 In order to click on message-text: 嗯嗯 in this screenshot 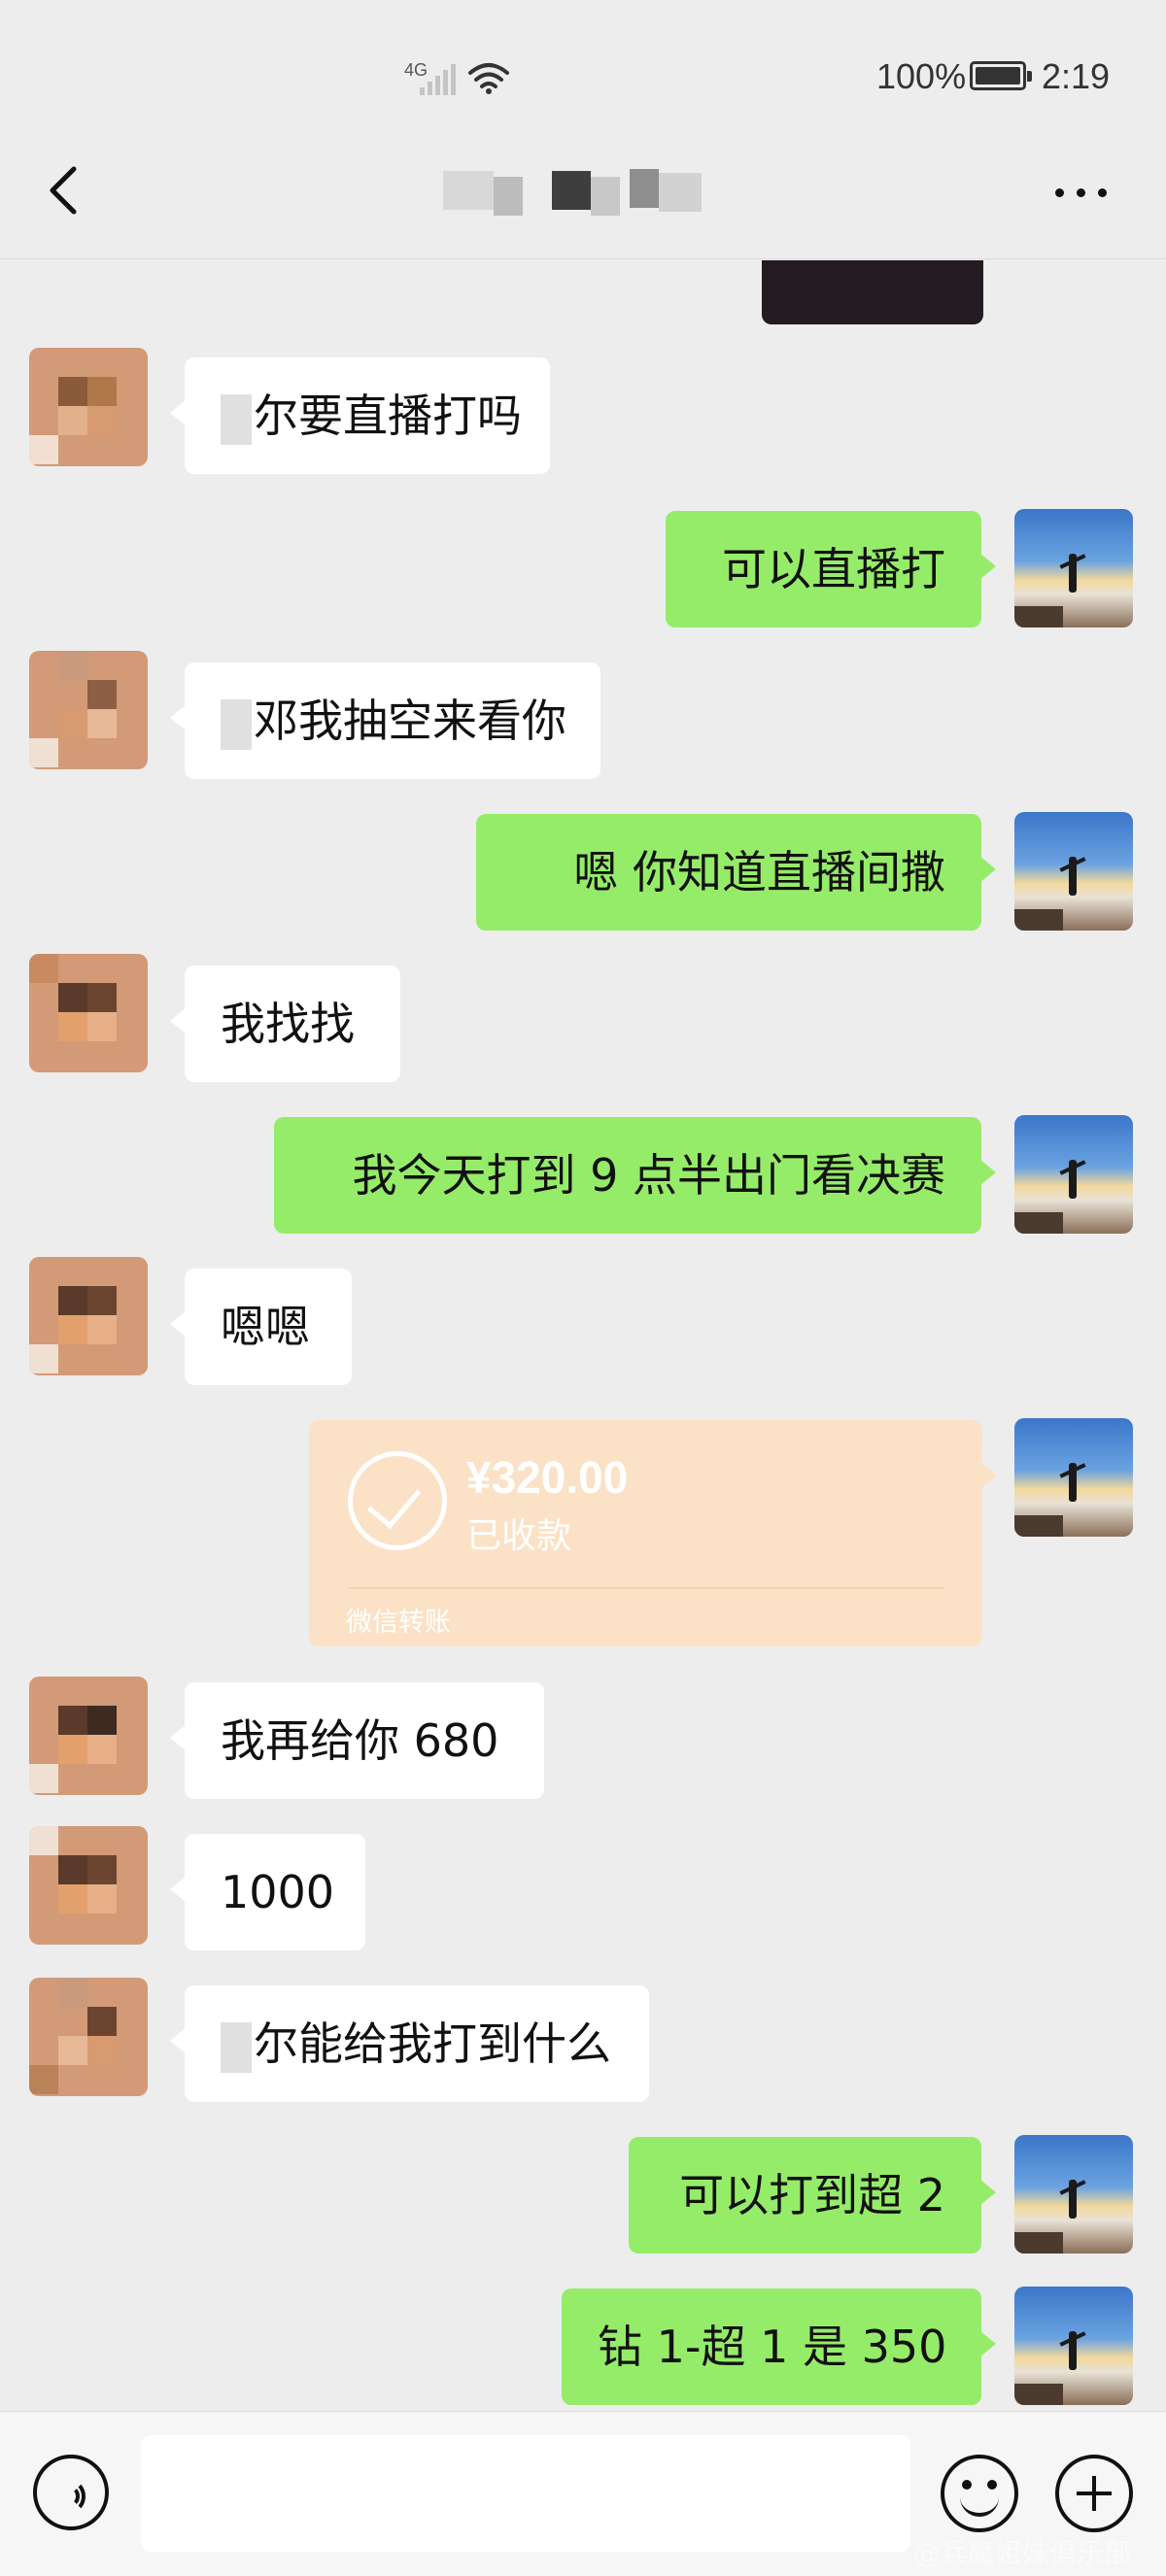, I will do `click(265, 1327)`.